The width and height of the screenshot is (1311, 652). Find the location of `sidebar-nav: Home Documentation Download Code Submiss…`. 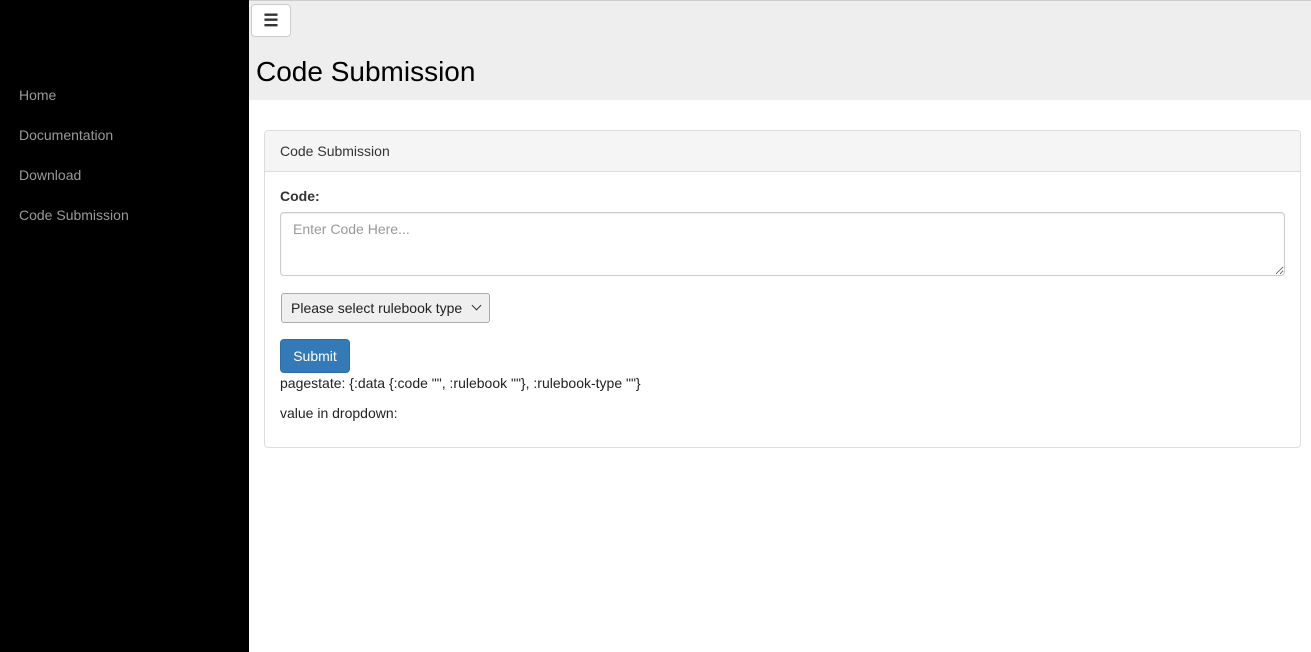

sidebar-nav: Home Documentation Download Code Submiss… is located at coordinates (124, 165).